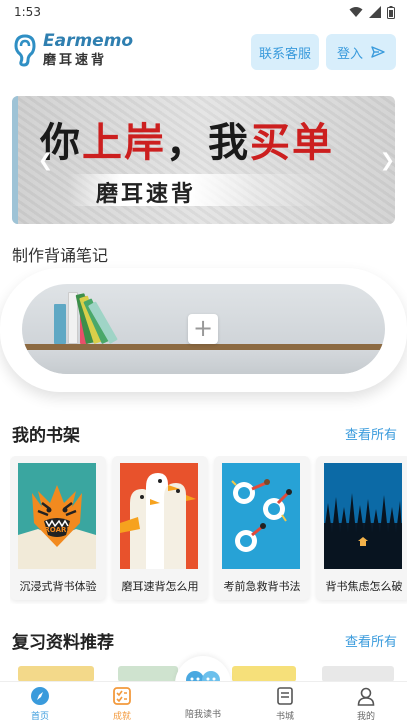  Describe the element at coordinates (375, 12) in the screenshot. I see `signal-icon` at that location.